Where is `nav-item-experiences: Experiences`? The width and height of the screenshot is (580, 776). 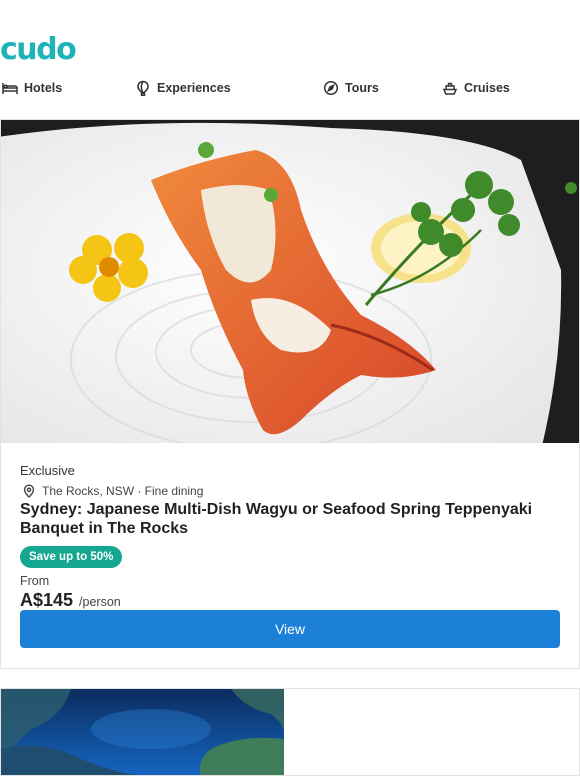
nav-item-experiences: Experiences is located at coordinates (183, 88).